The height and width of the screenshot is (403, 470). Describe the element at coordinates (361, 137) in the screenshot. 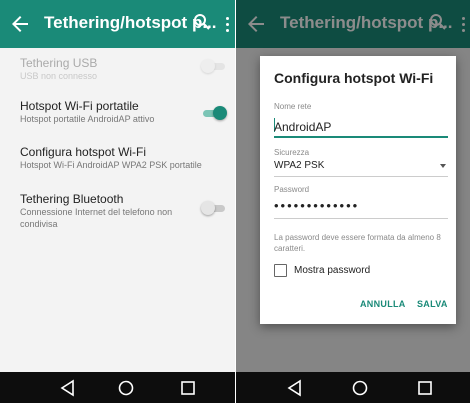

I see `network-name-underline` at that location.